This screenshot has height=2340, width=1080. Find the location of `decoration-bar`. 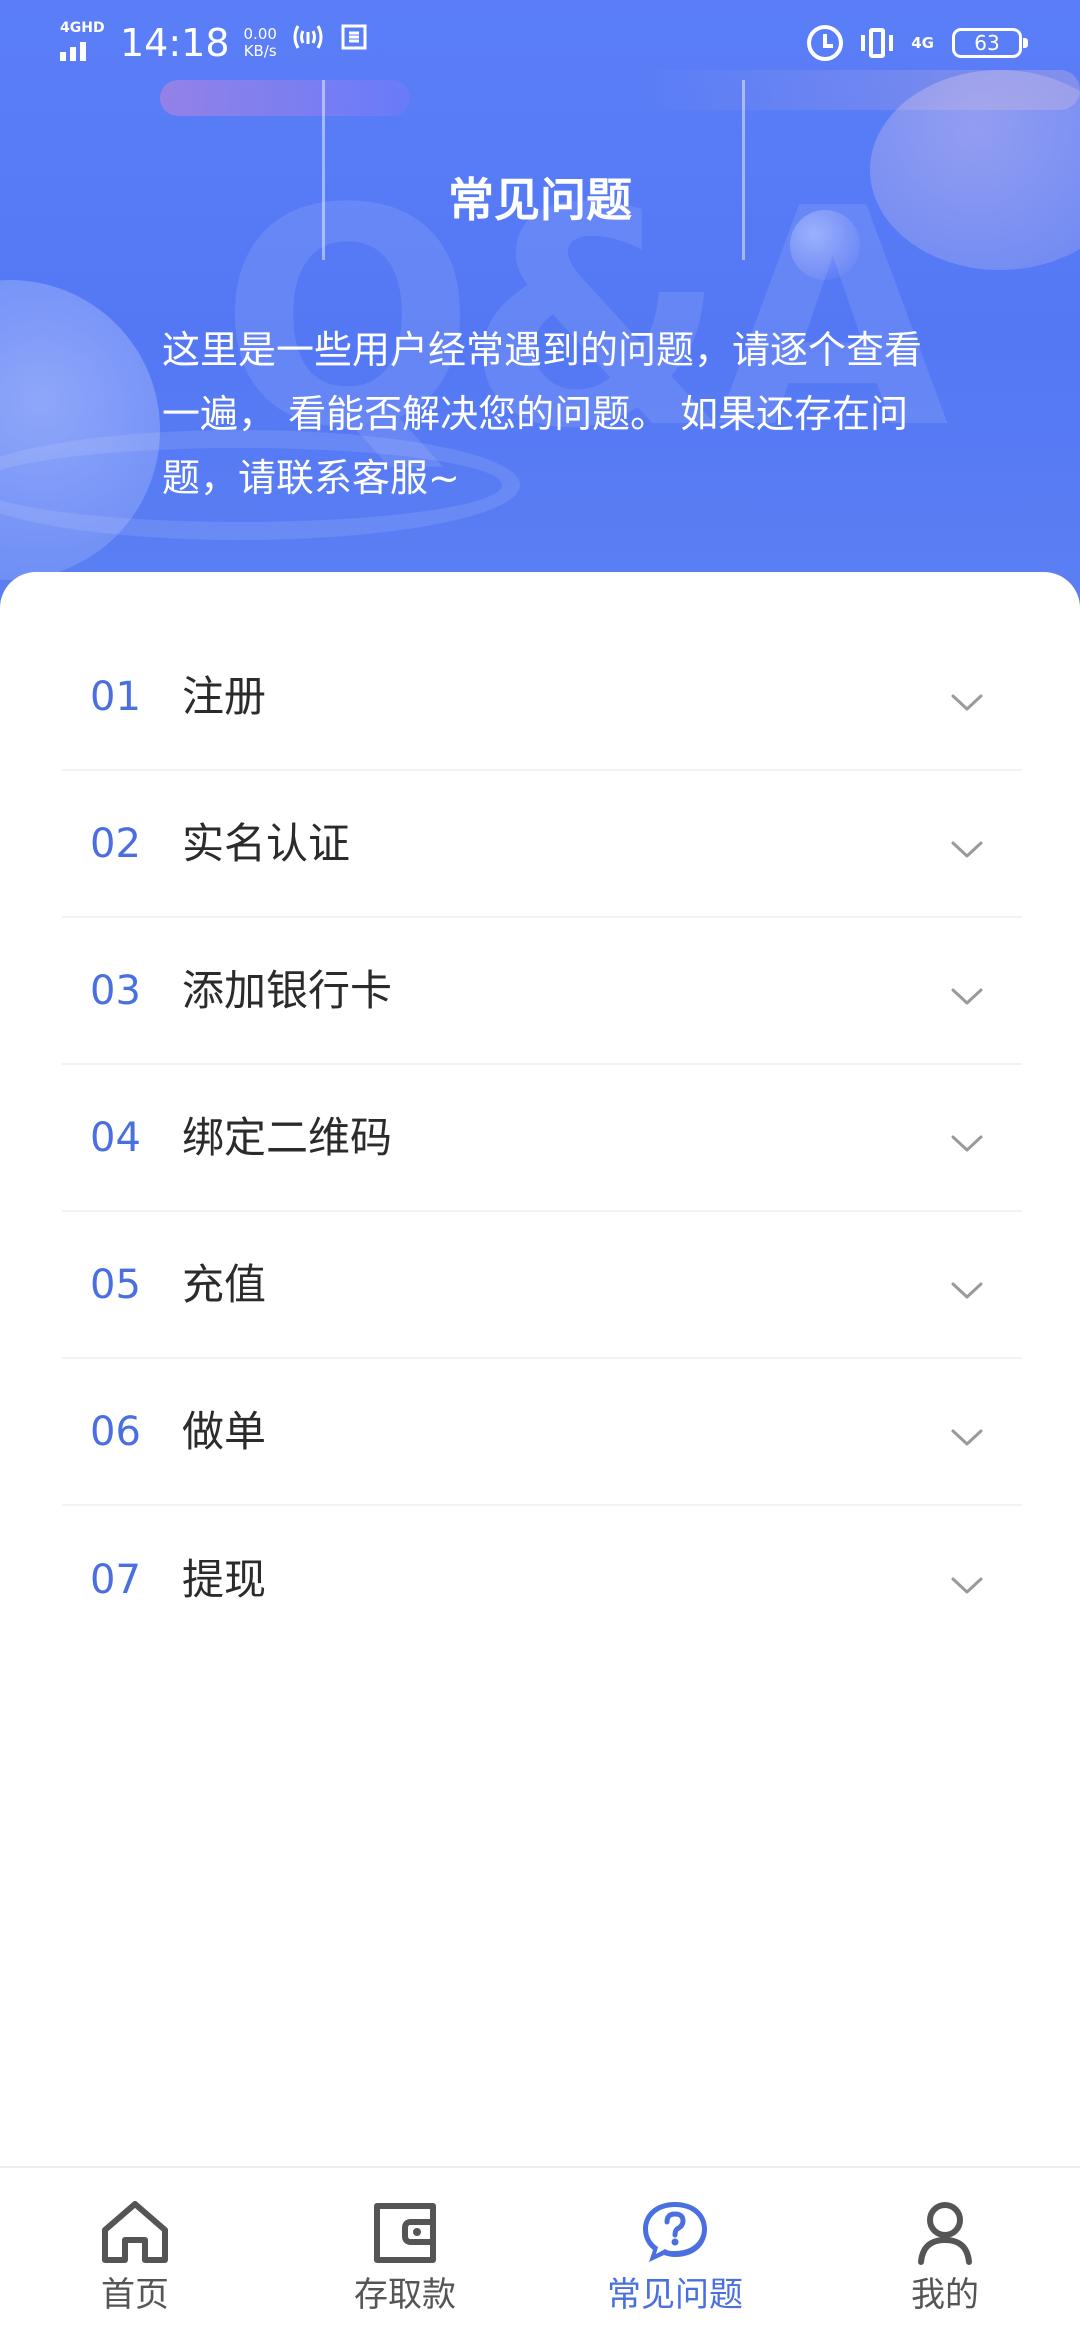

decoration-bar is located at coordinates (285, 98).